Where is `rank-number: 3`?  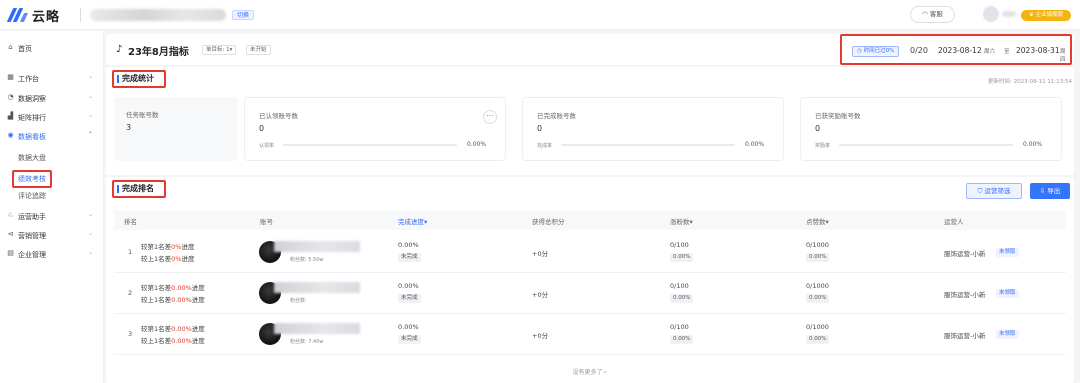
rank-number: 3 is located at coordinates (130, 334).